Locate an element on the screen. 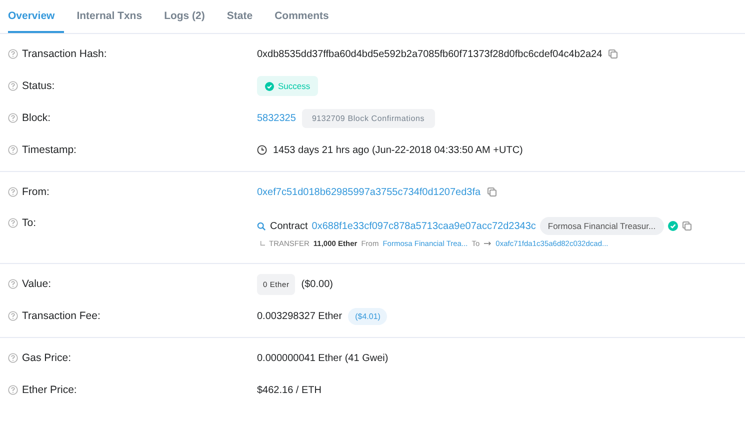  field-label: From: is located at coordinates (36, 192).